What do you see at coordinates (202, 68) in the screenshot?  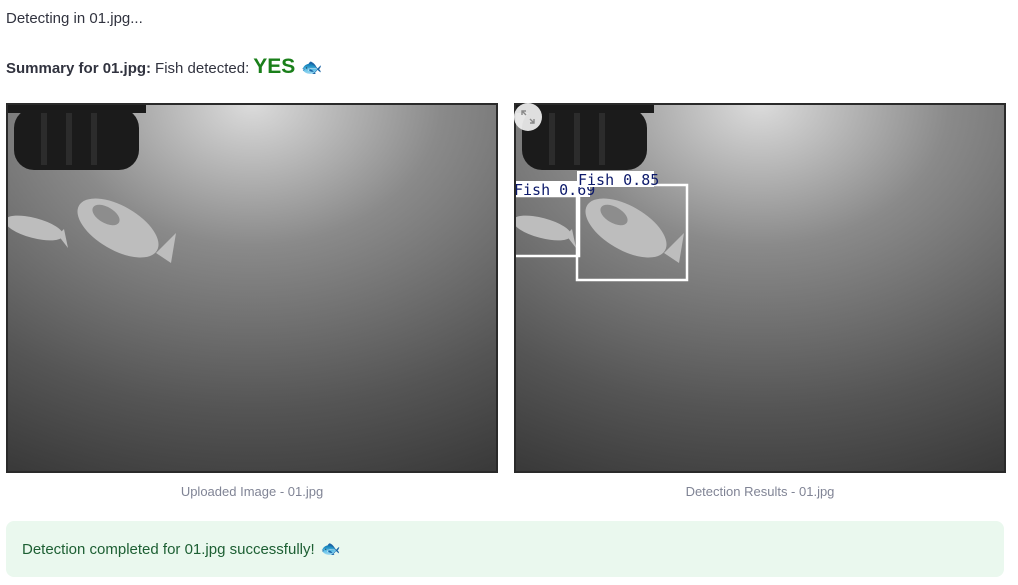 I see `summary-label: Fish detected:` at bounding box center [202, 68].